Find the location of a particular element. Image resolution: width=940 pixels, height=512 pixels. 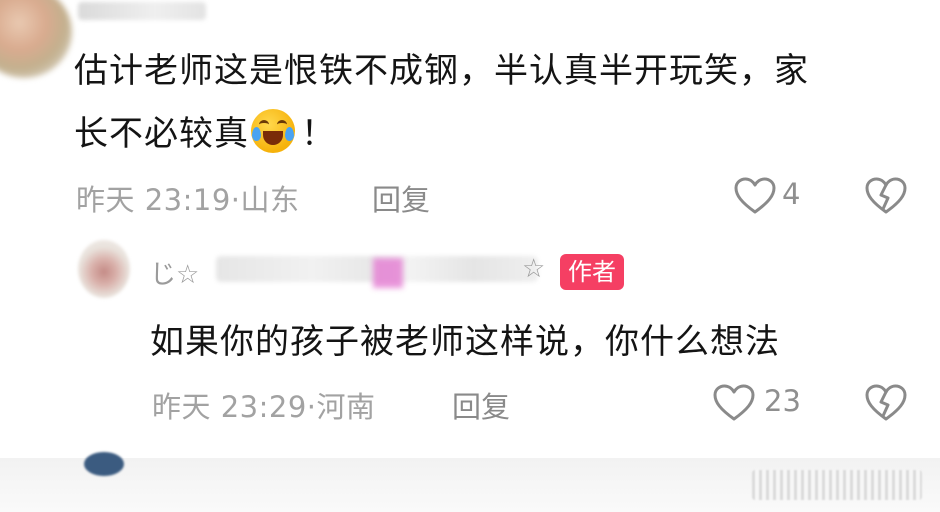

next-comment-avatar is located at coordinates (104, 464).